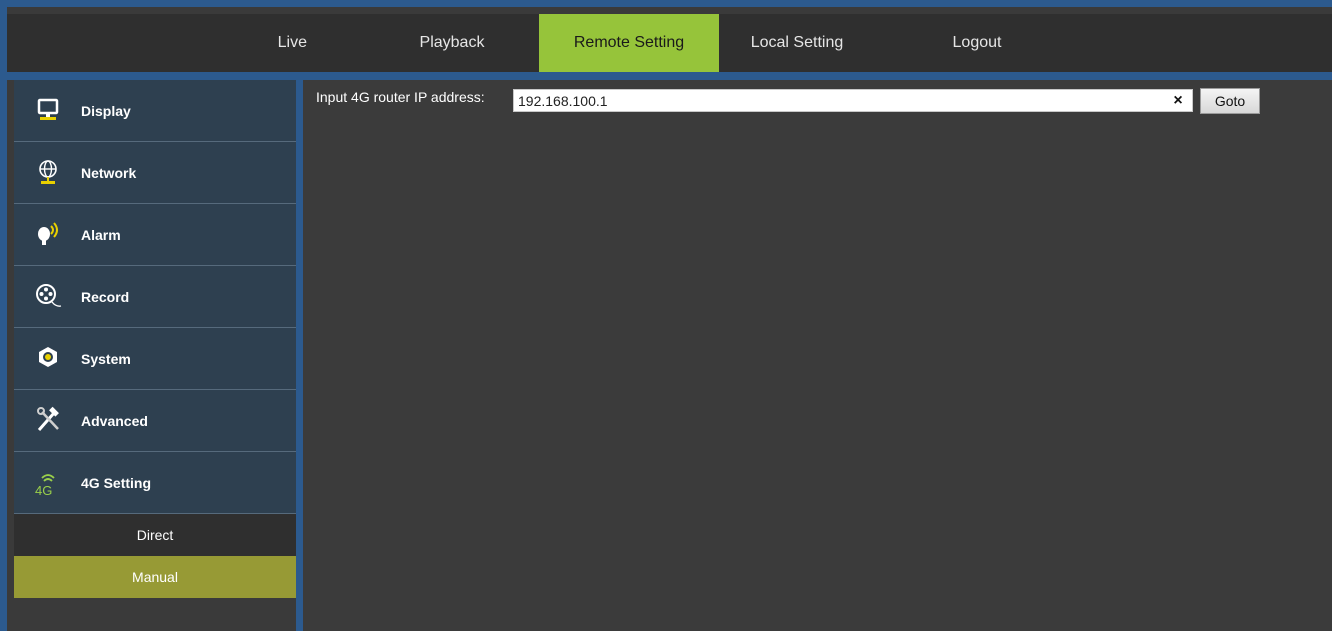 Image resolution: width=1332 pixels, height=631 pixels. What do you see at coordinates (669, 76) in the screenshot?
I see `header-divider` at bounding box center [669, 76].